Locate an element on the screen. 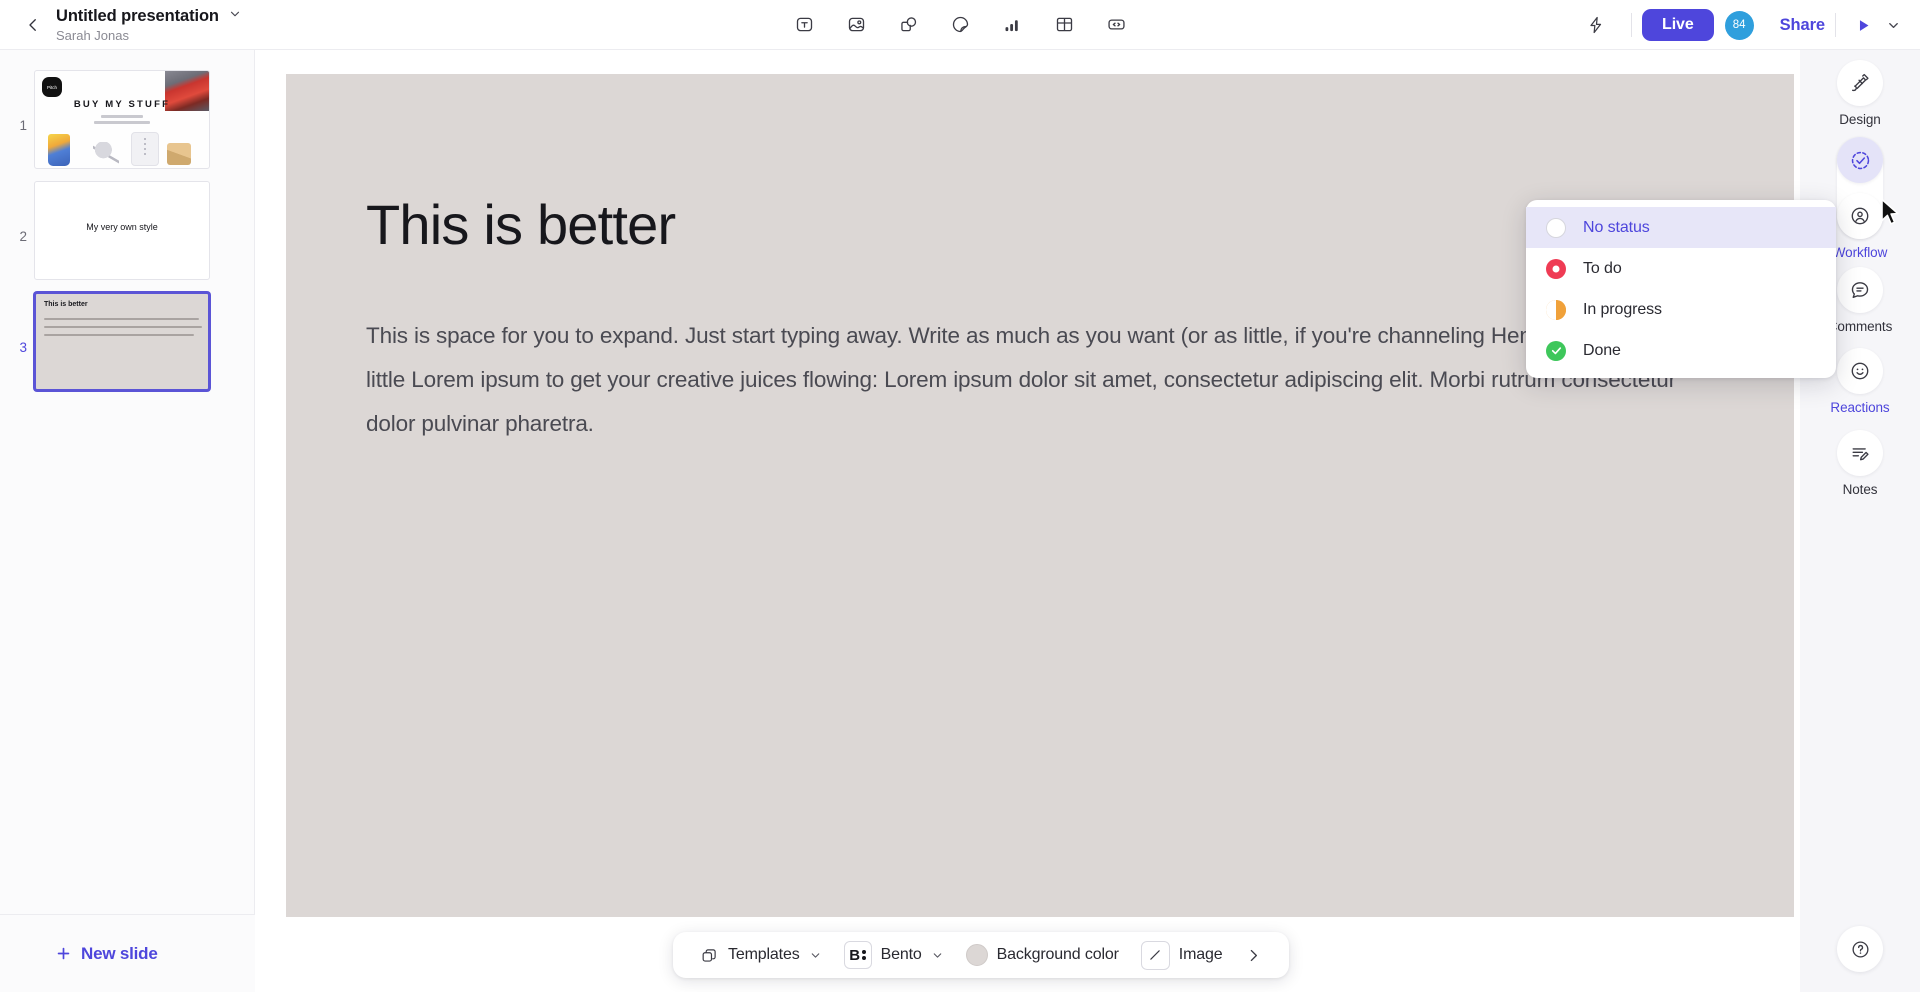  person-circle-icon is located at coordinates (1860, 216).